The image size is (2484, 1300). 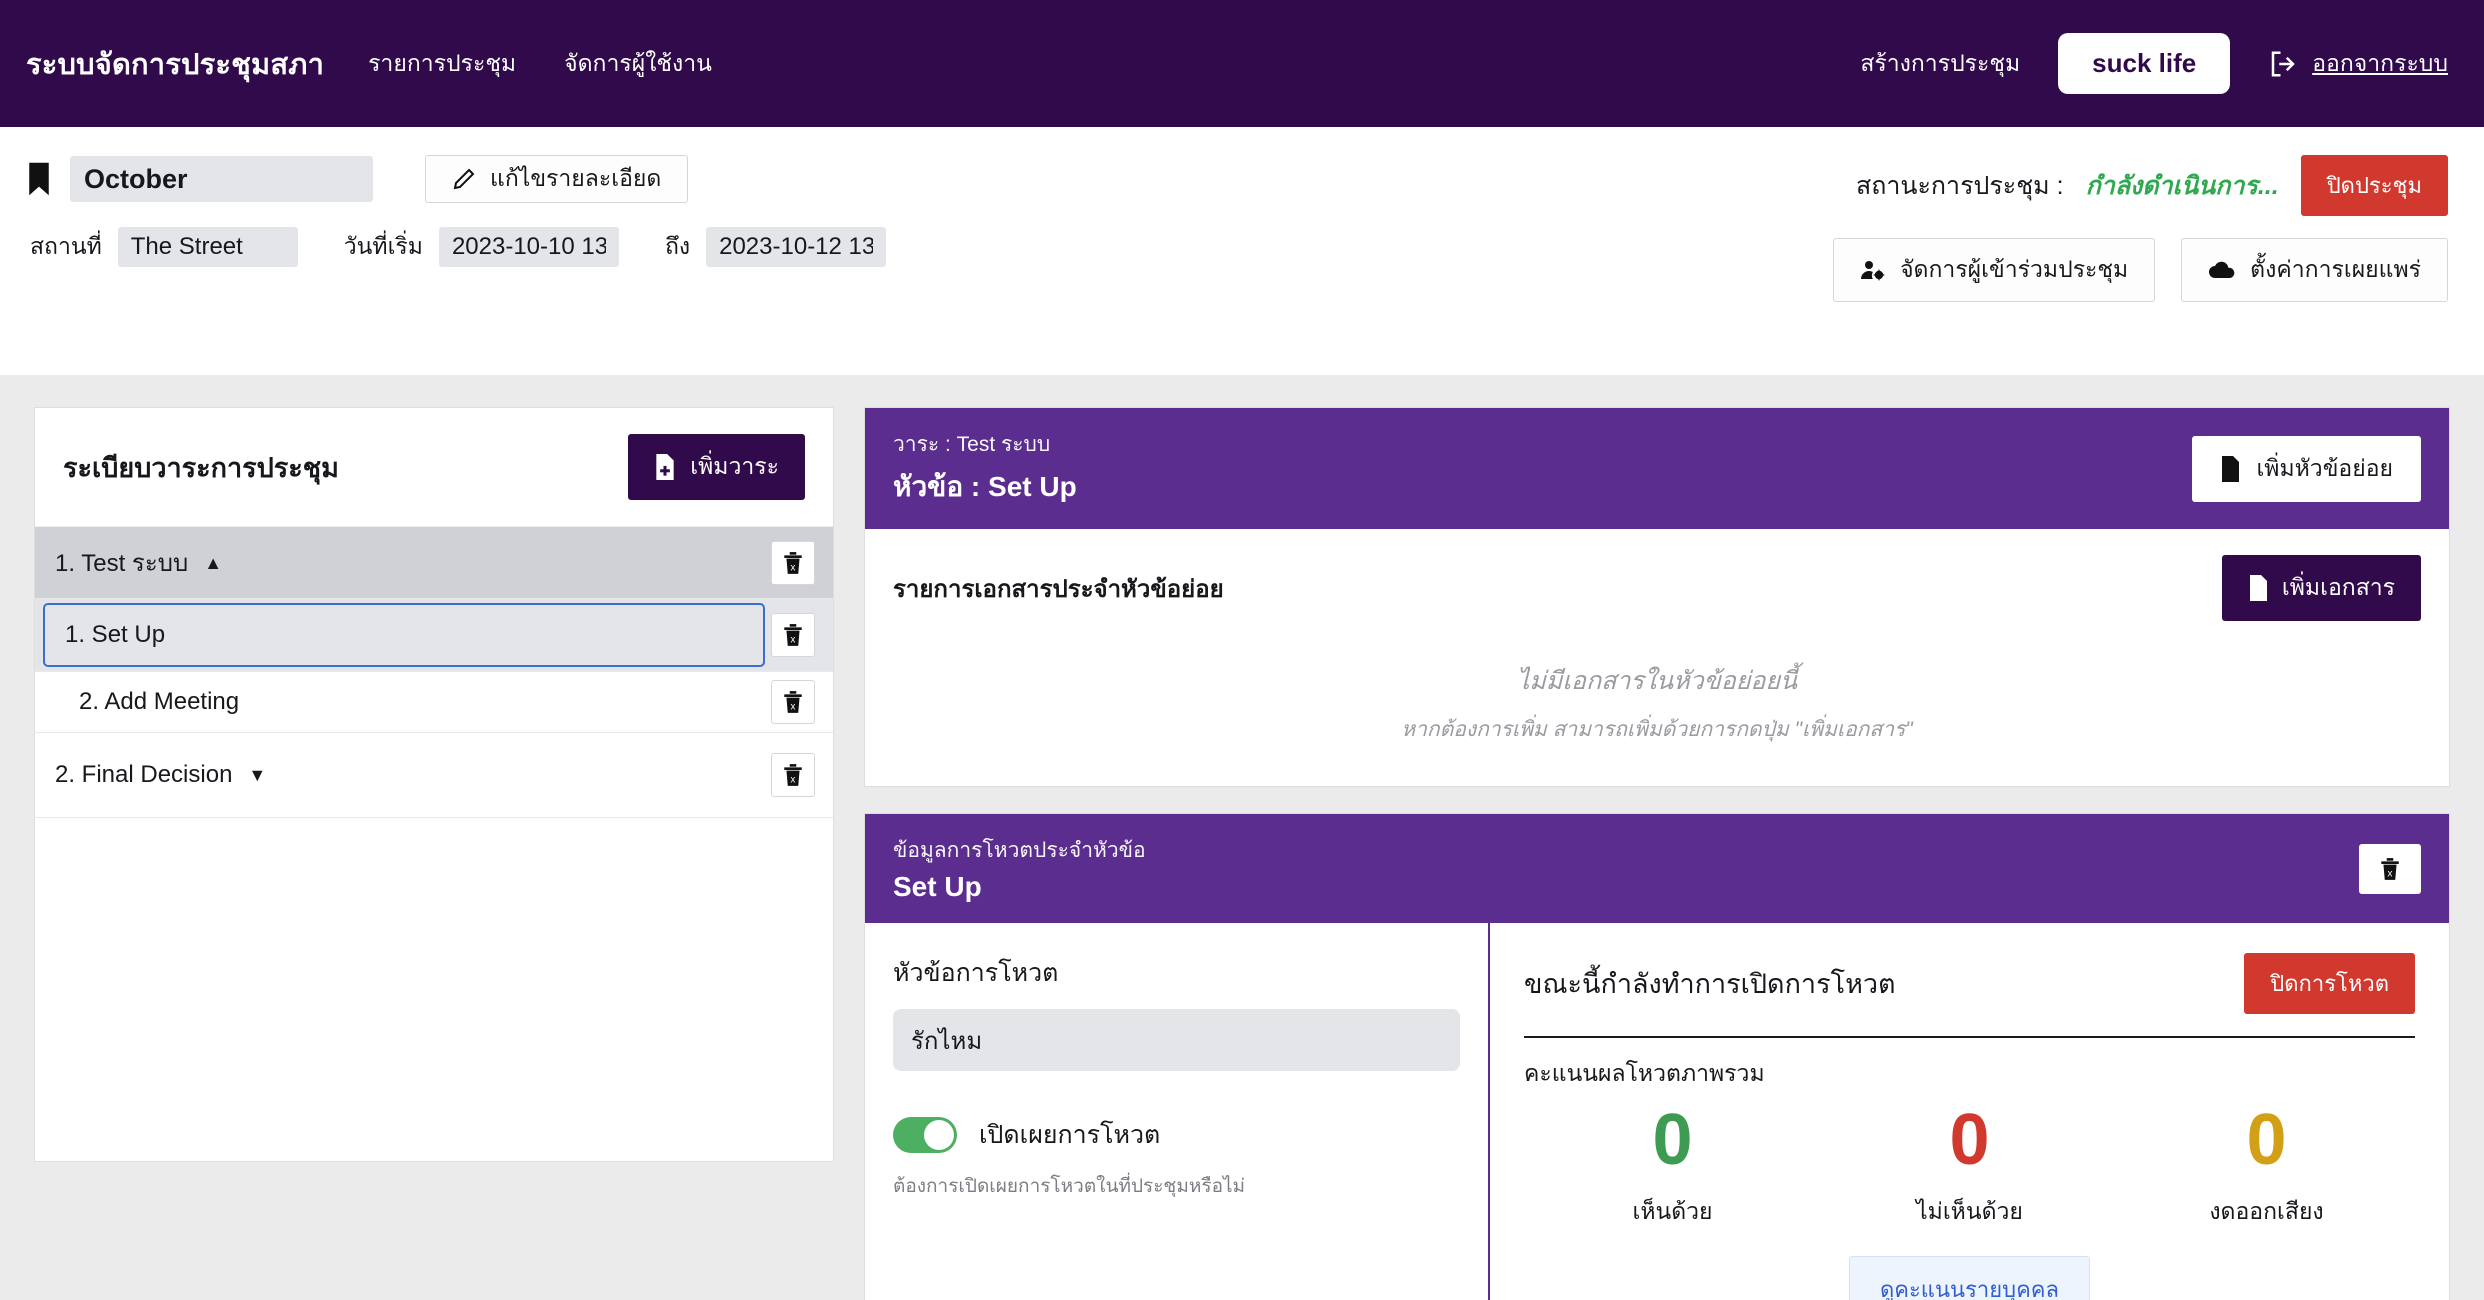 What do you see at coordinates (257, 775) in the screenshot?
I see `chevron-down-icon: ▼` at bounding box center [257, 775].